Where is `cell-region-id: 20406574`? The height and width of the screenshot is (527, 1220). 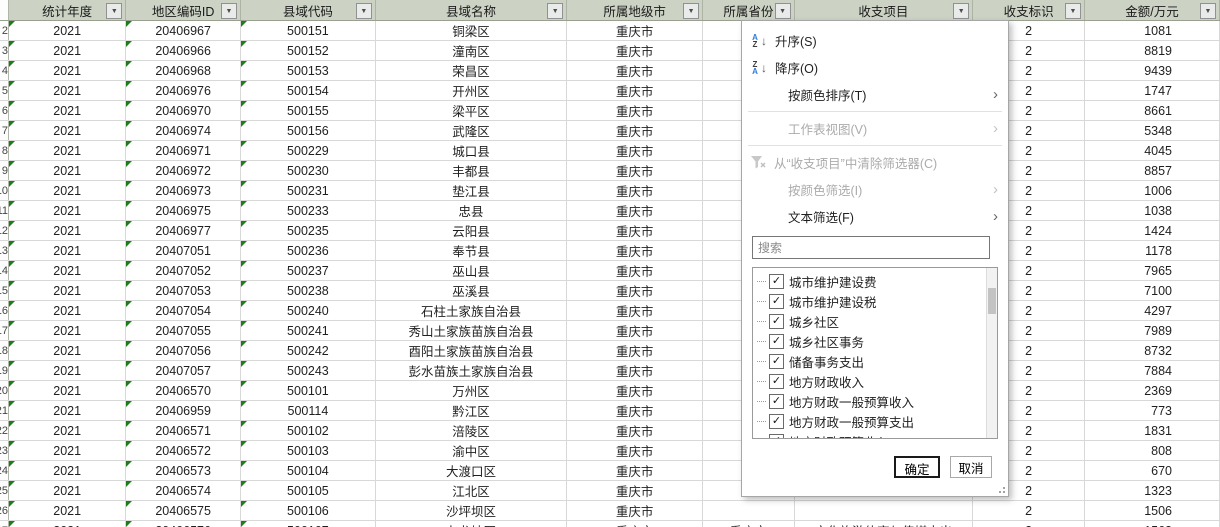 cell-region-id: 20406574 is located at coordinates (183, 490).